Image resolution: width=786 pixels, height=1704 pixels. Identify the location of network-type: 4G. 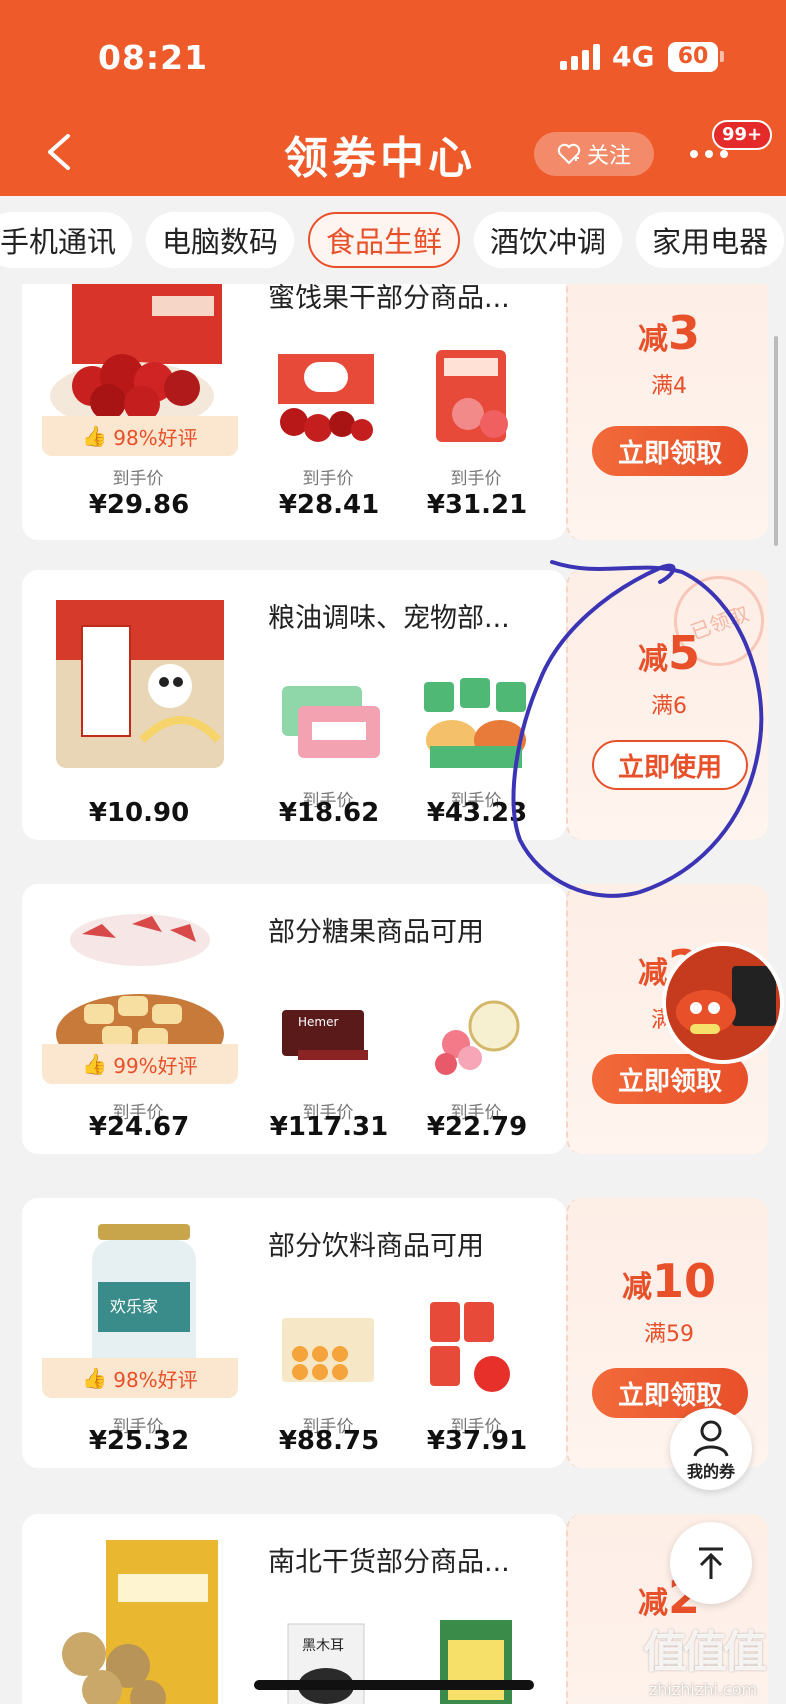
(633, 56).